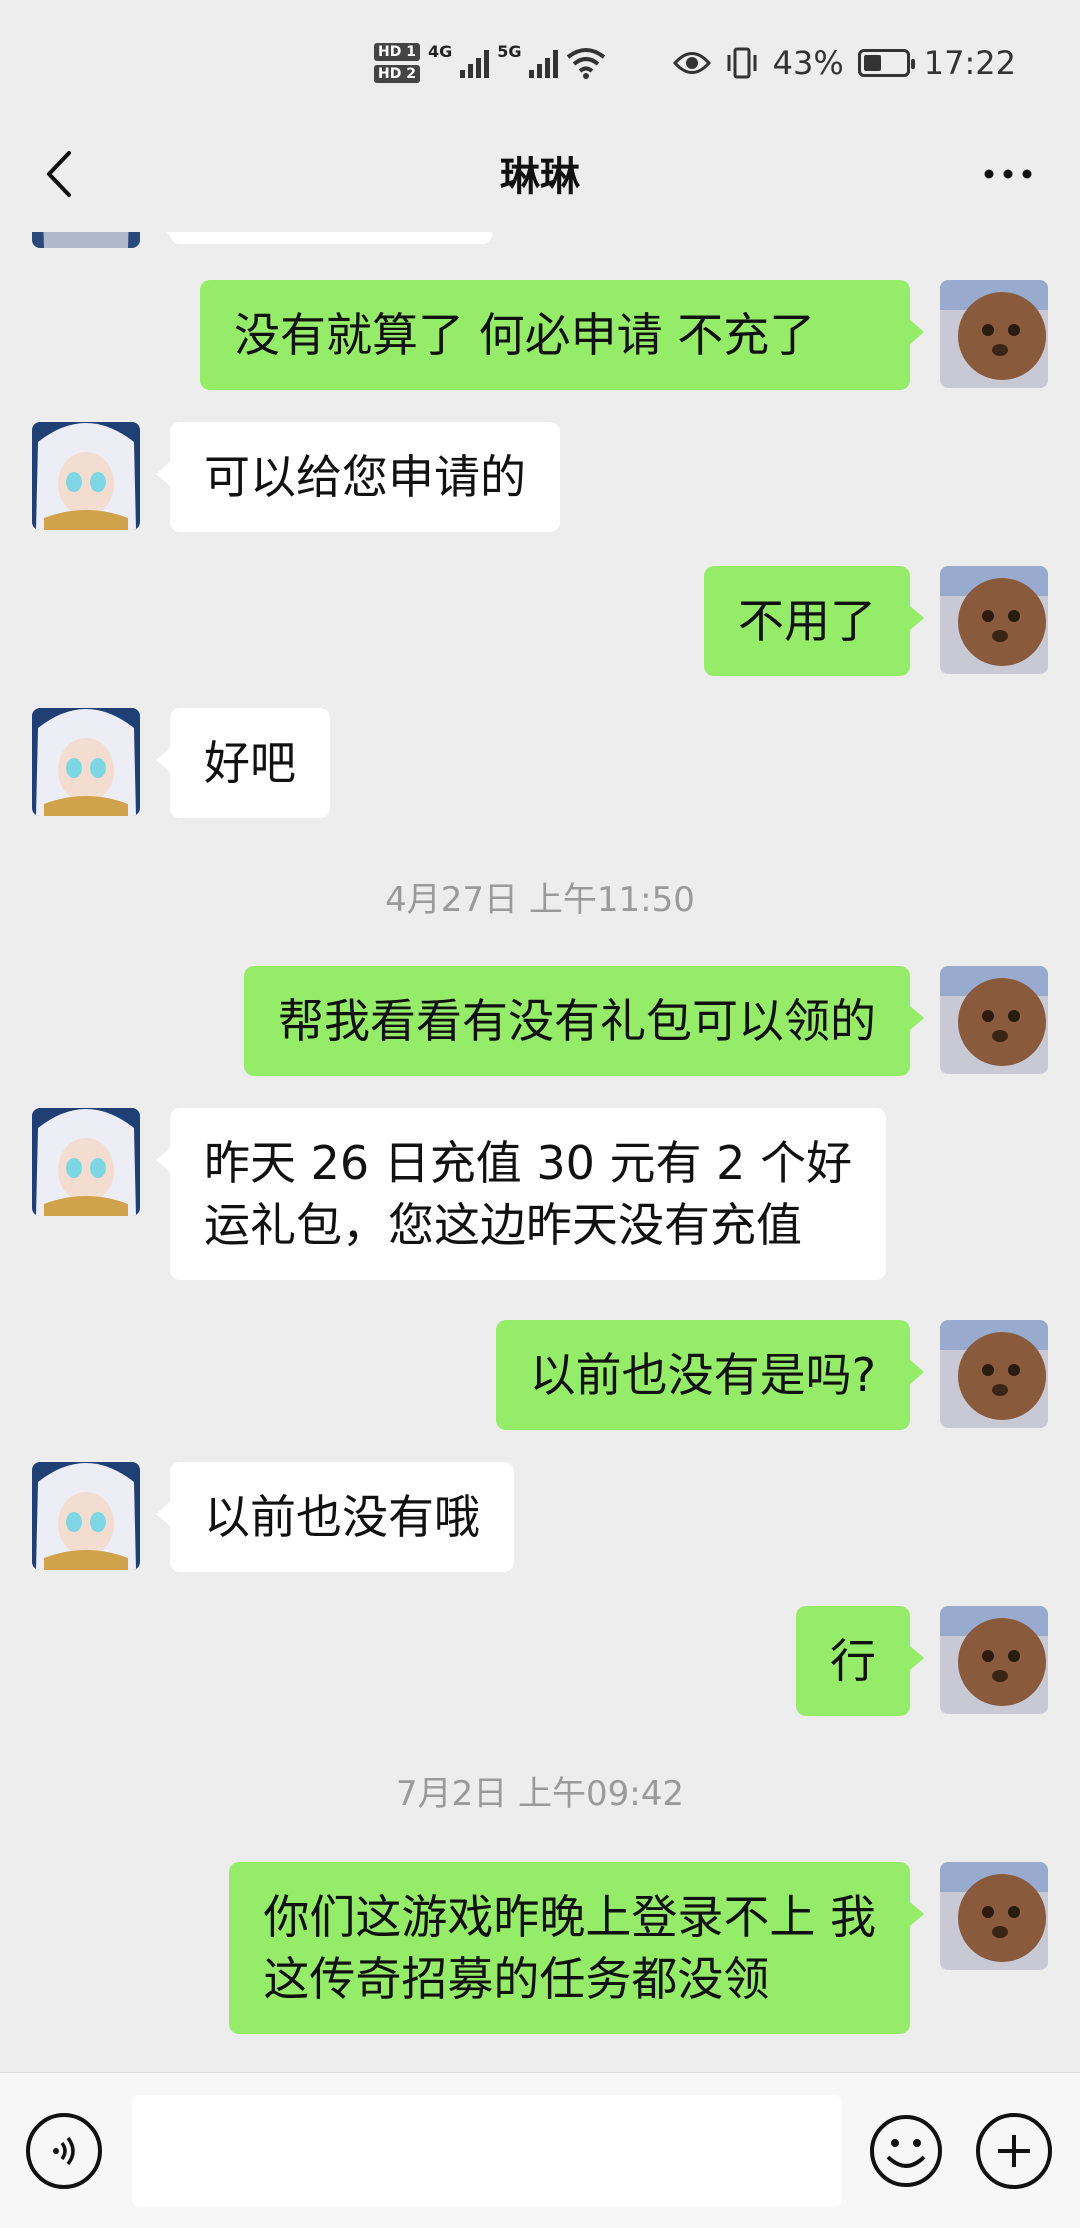 The width and height of the screenshot is (1080, 2228). Describe the element at coordinates (691, 63) in the screenshot. I see `eye-icon` at that location.